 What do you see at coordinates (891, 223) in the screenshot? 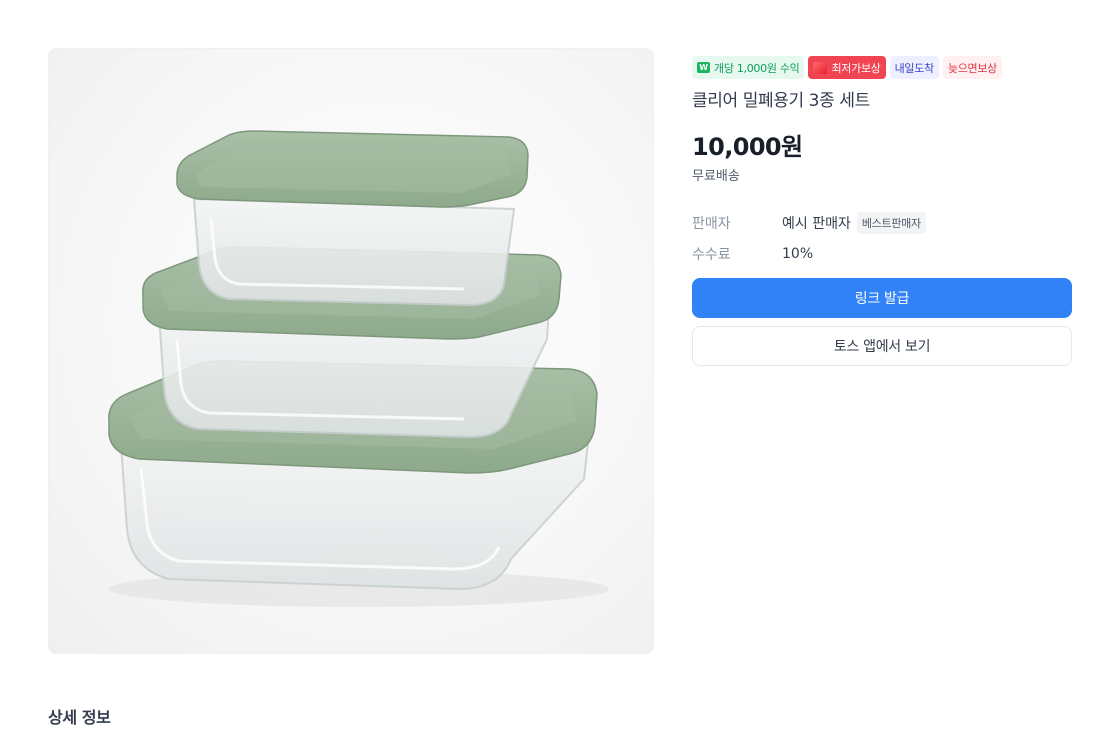
I see `best-seller-badge: 베스트판매자` at bounding box center [891, 223].